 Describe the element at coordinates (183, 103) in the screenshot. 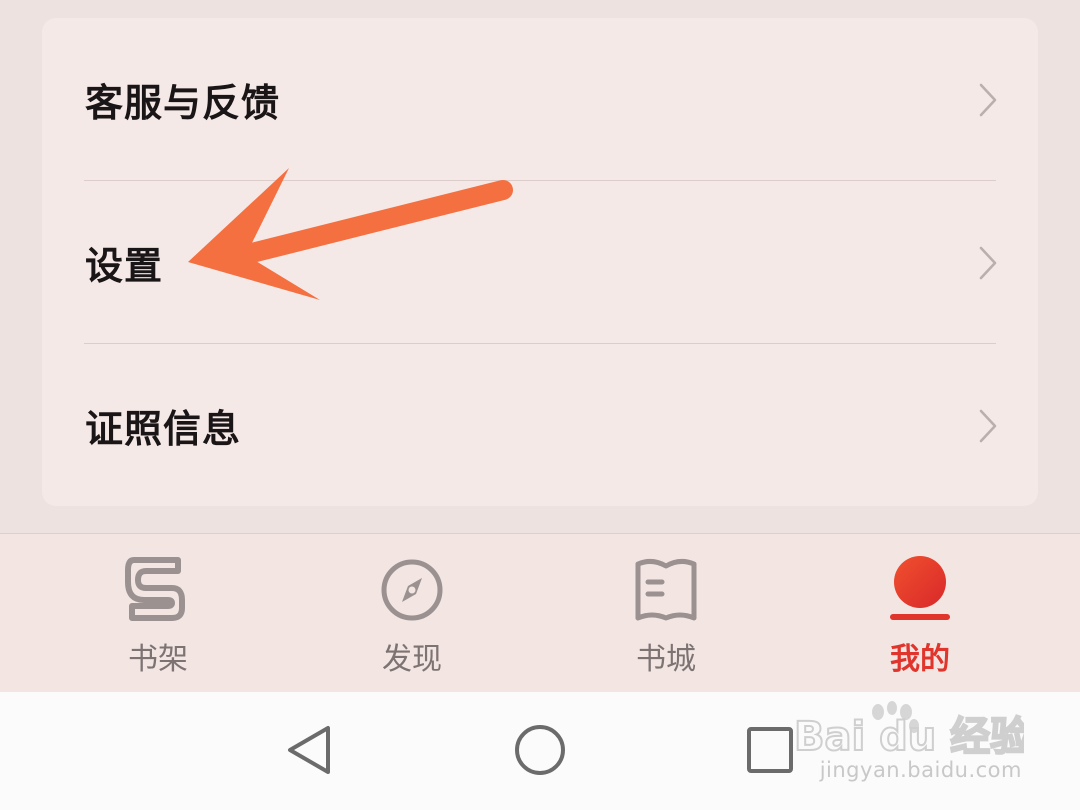

I see `menu-item-label: 客服与反馈` at that location.